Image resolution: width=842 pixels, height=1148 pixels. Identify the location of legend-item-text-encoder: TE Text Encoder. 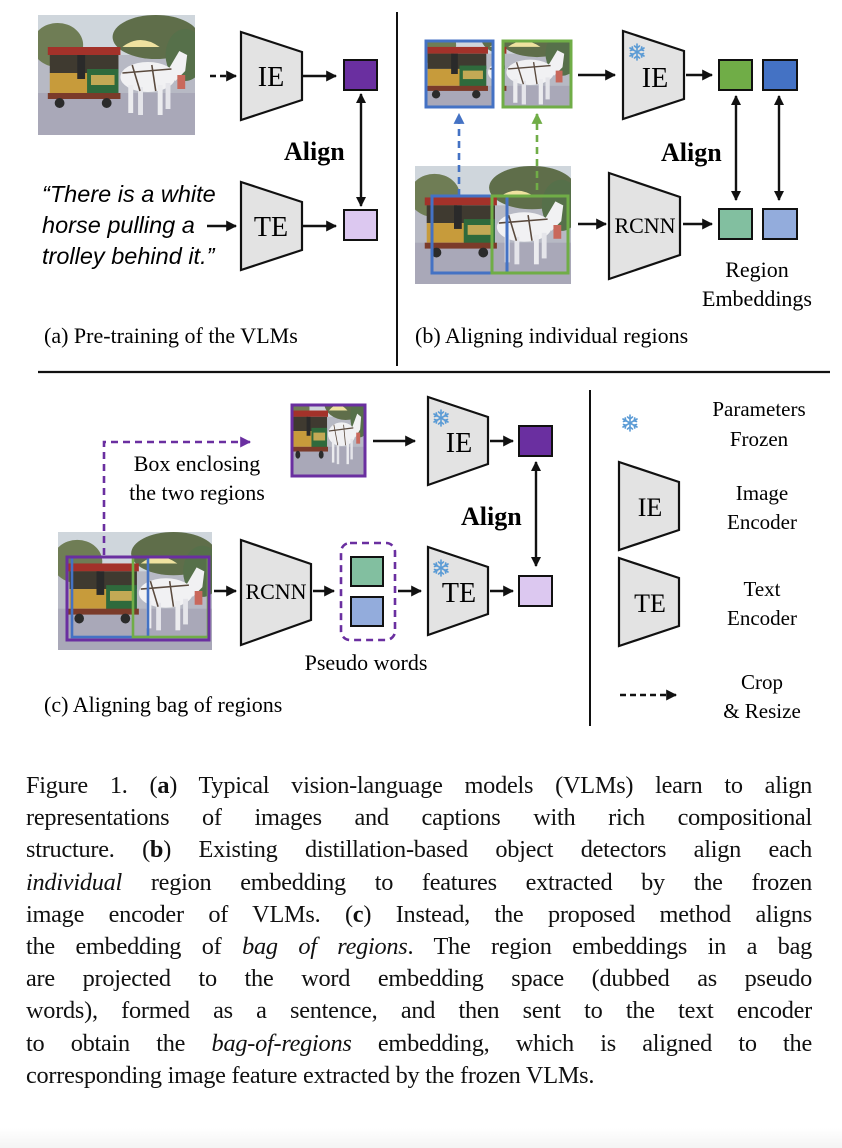
(707, 602).